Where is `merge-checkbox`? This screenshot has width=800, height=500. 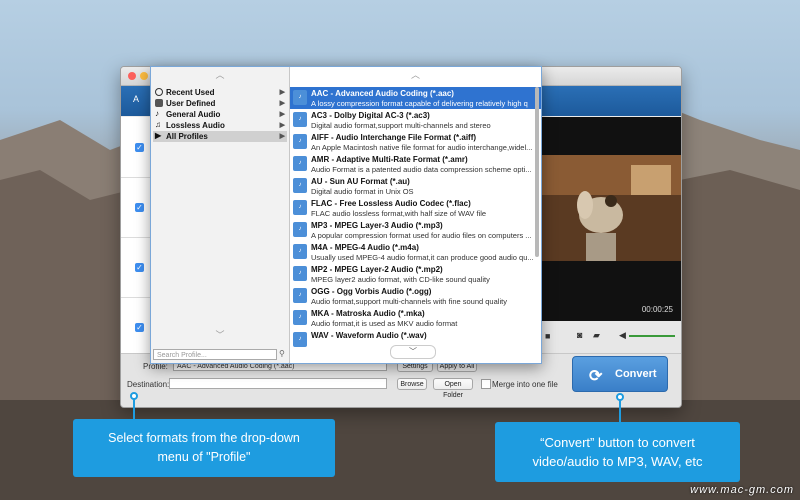 merge-checkbox is located at coordinates (486, 384).